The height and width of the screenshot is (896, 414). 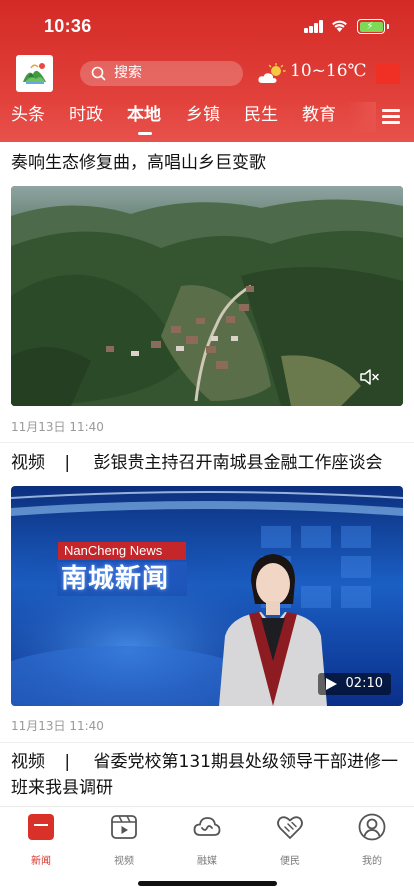 I want to click on overlay-chinese-title: 南城新闻, so click(x=122, y=579).